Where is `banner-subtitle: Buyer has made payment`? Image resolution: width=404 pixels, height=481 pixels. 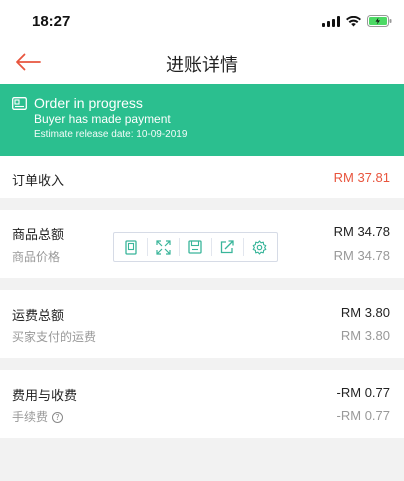 banner-subtitle: Buyer has made payment is located at coordinates (102, 119).